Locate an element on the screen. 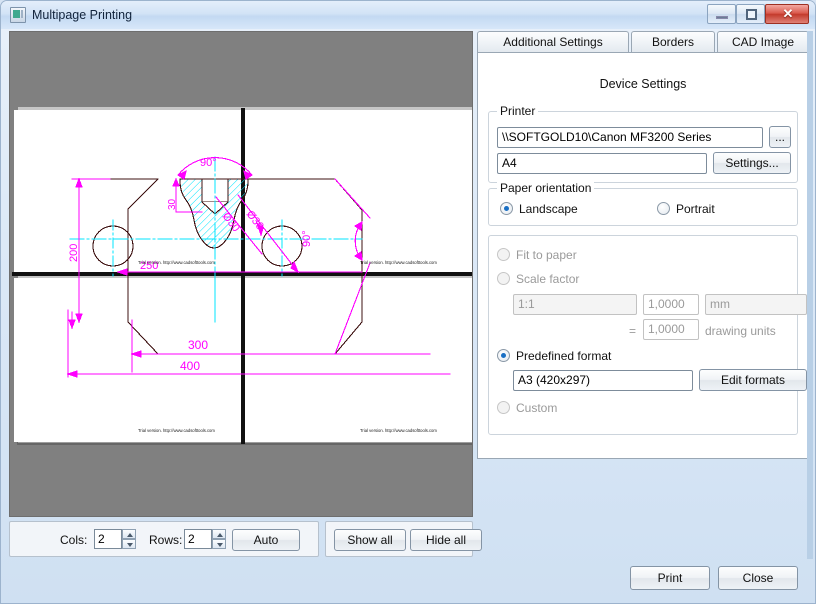 This screenshot has height=604, width=816. rows-input: 2 is located at coordinates (198, 539).